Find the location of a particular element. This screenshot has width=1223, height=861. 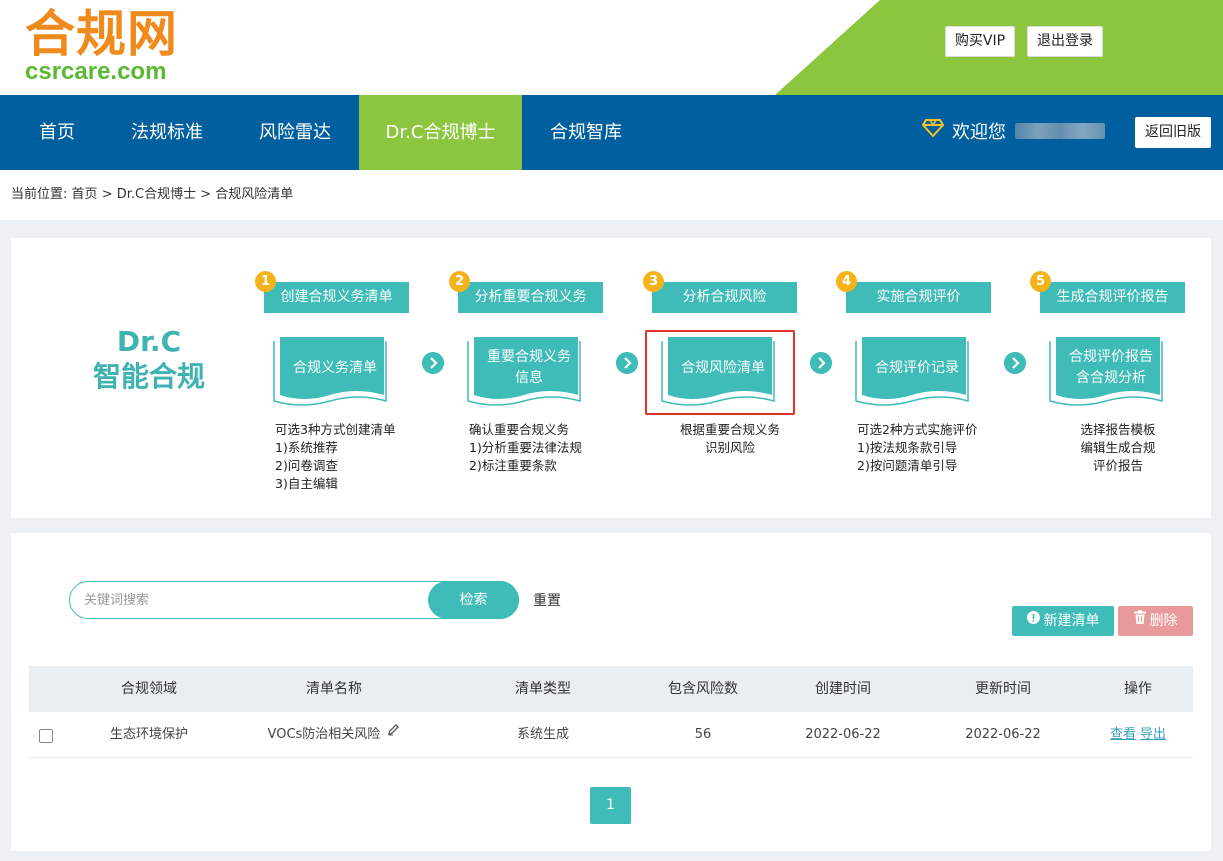

trash-icon is located at coordinates (1139, 620).